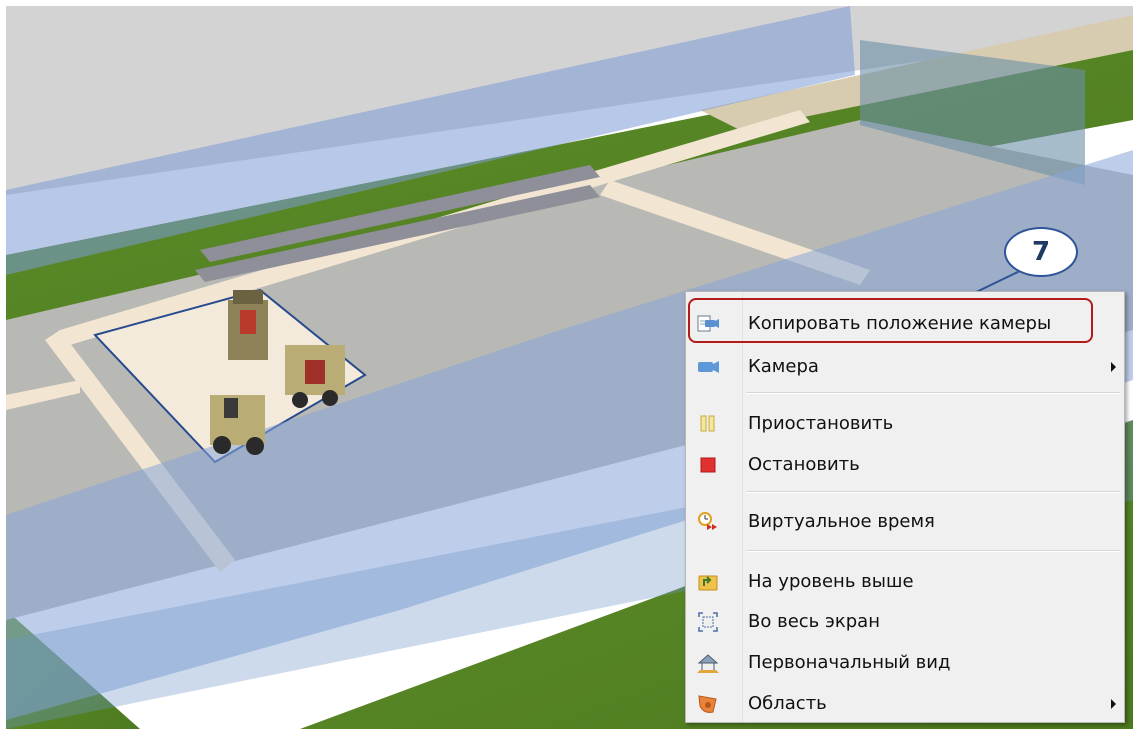 This screenshot has width=1133, height=729. I want to click on stop-icon, so click(708, 465).